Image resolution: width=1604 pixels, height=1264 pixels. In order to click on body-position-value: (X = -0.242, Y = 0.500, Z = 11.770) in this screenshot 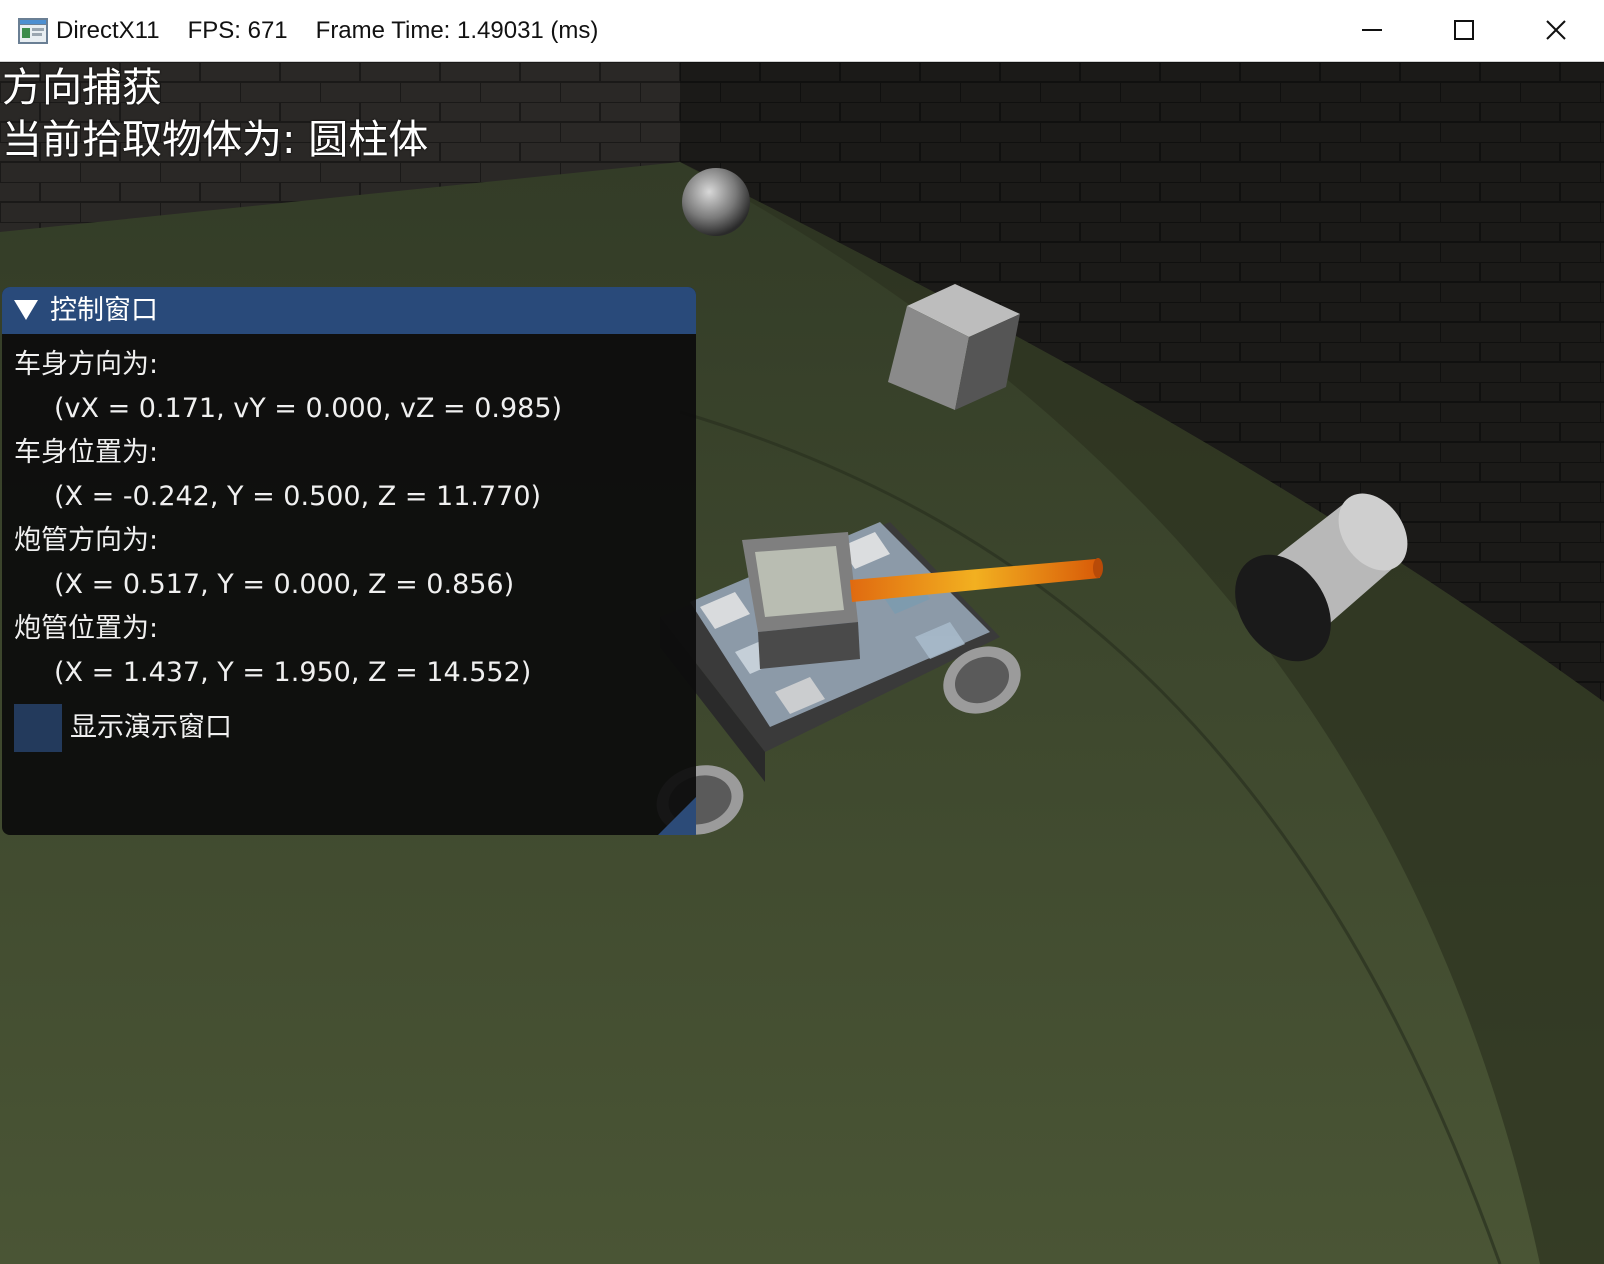, I will do `click(298, 496)`.